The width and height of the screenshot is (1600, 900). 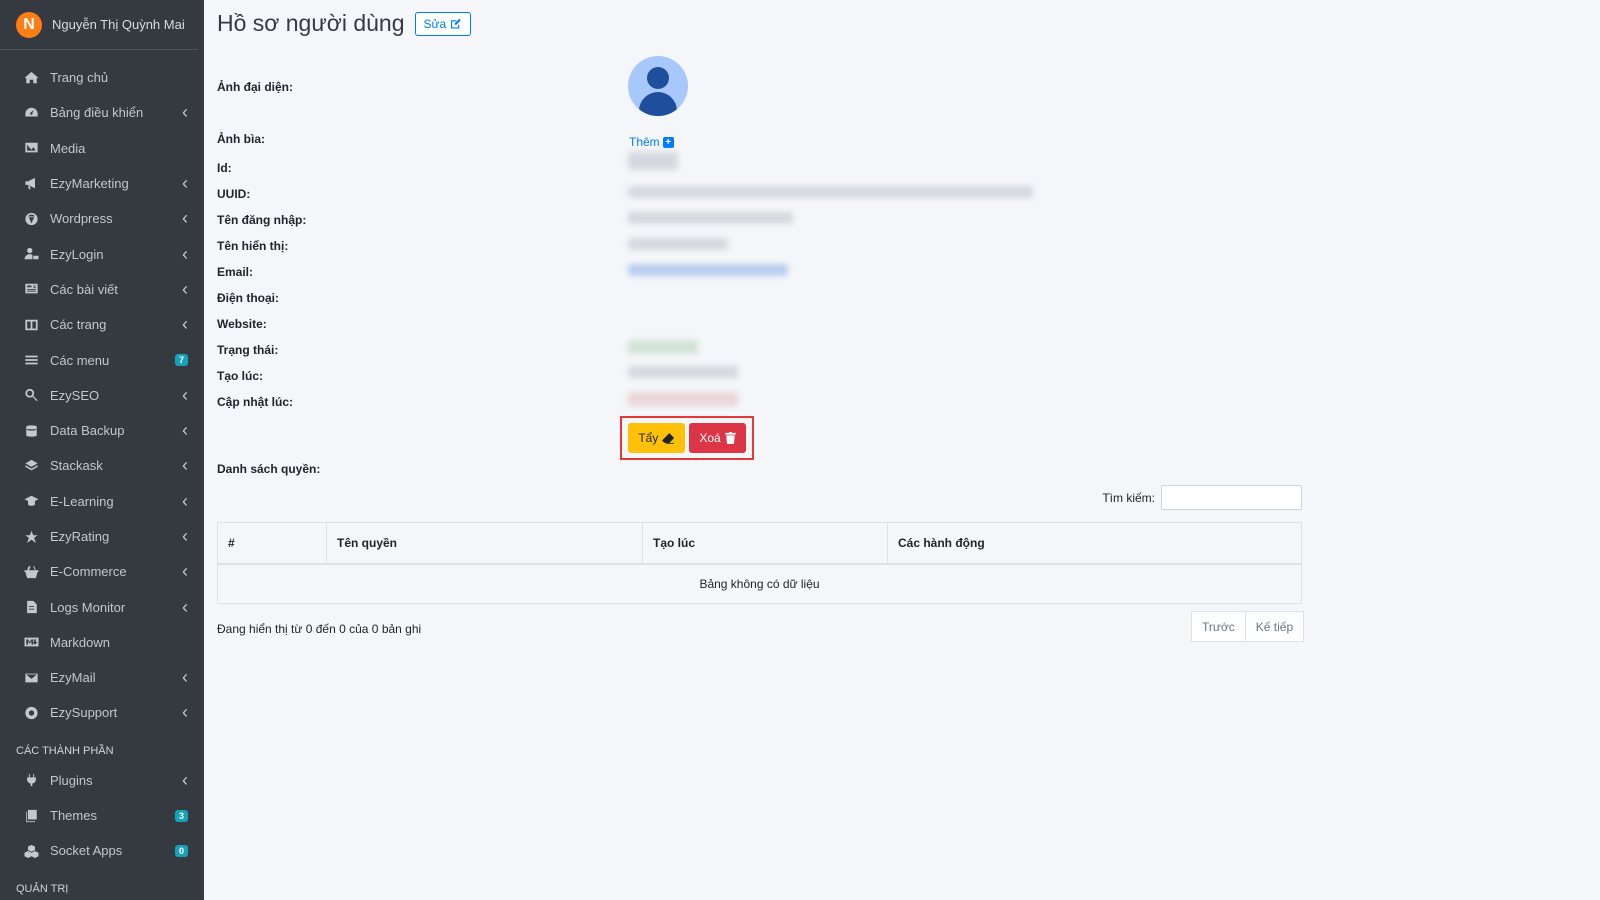 What do you see at coordinates (31, 184) in the screenshot?
I see `bullhorn-icon` at bounding box center [31, 184].